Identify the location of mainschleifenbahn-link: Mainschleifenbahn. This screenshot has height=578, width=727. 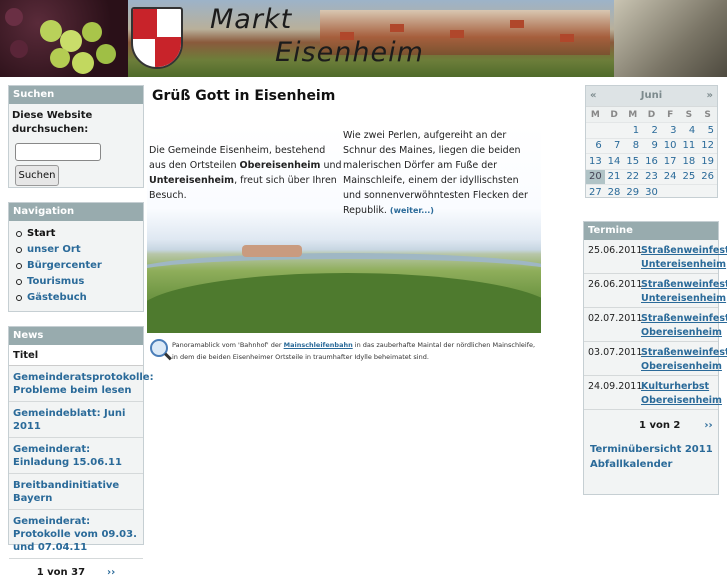
(318, 345).